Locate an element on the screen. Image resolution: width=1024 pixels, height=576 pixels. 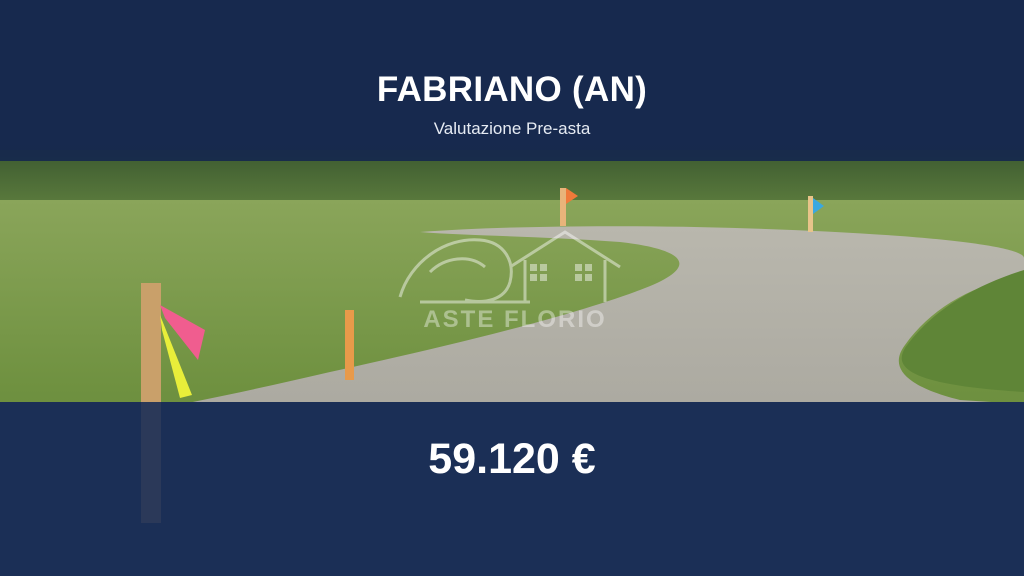
price-value: 59.120 € is located at coordinates (512, 459).